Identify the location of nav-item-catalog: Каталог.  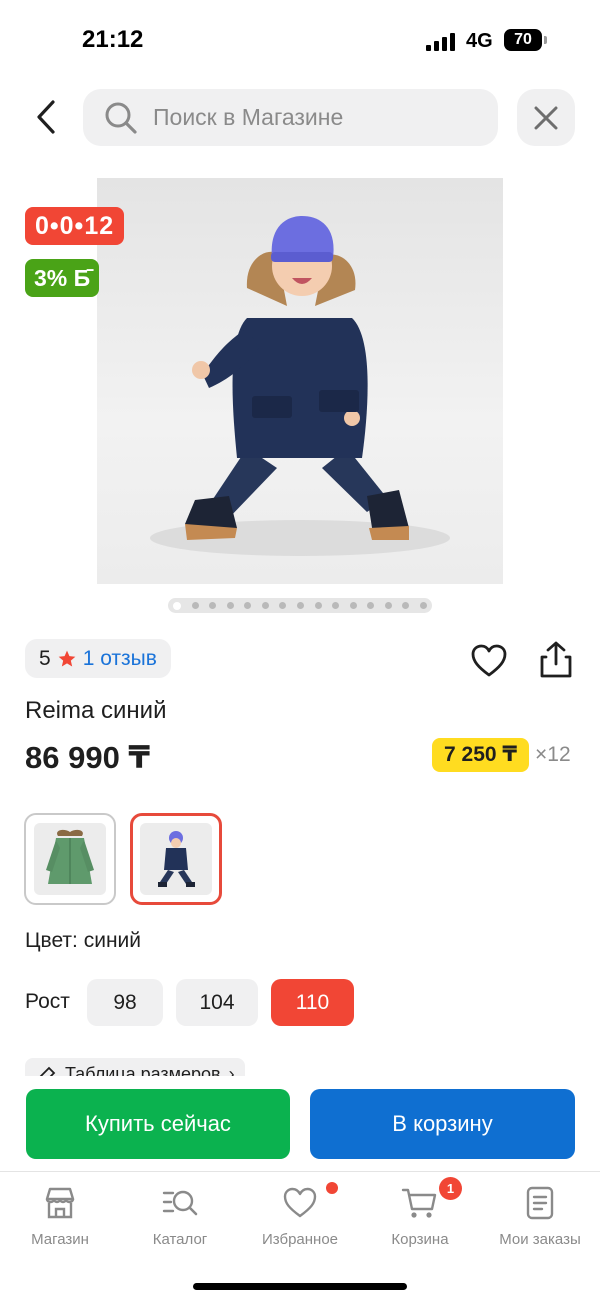
(180, 1216).